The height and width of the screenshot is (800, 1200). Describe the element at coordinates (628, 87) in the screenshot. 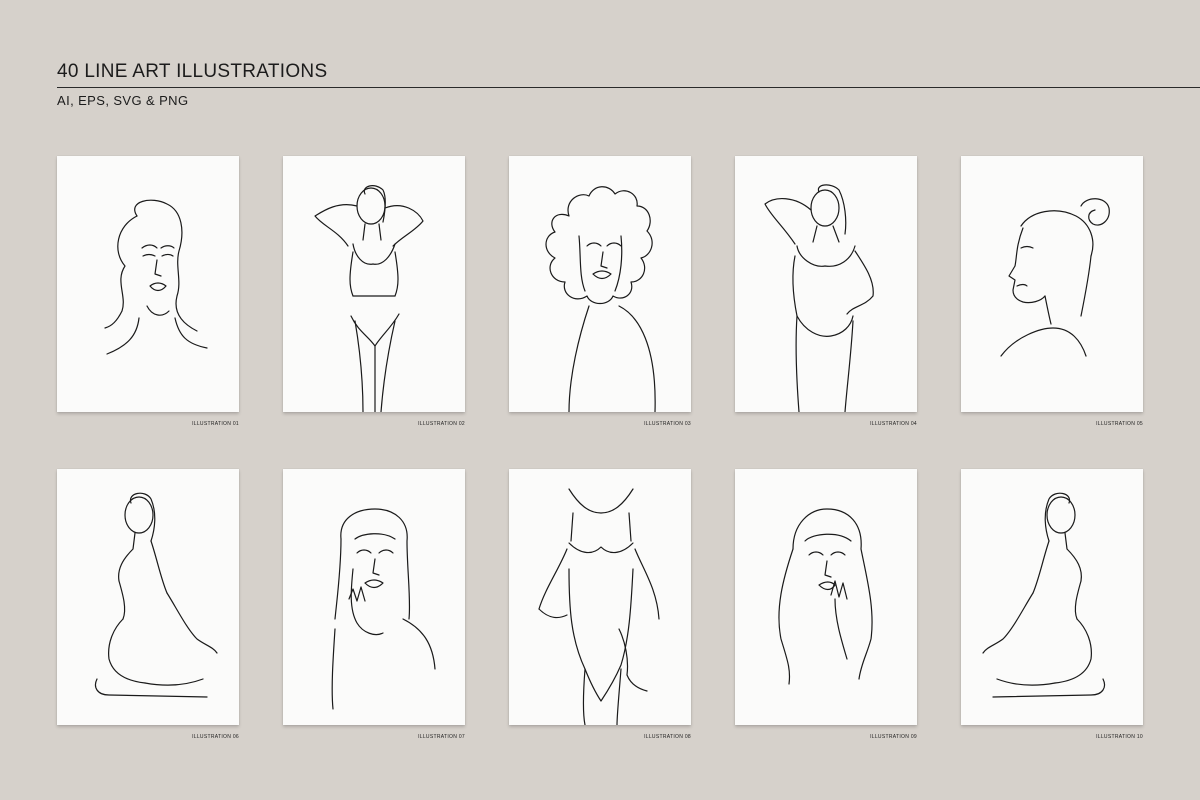

I see `header-divider` at that location.